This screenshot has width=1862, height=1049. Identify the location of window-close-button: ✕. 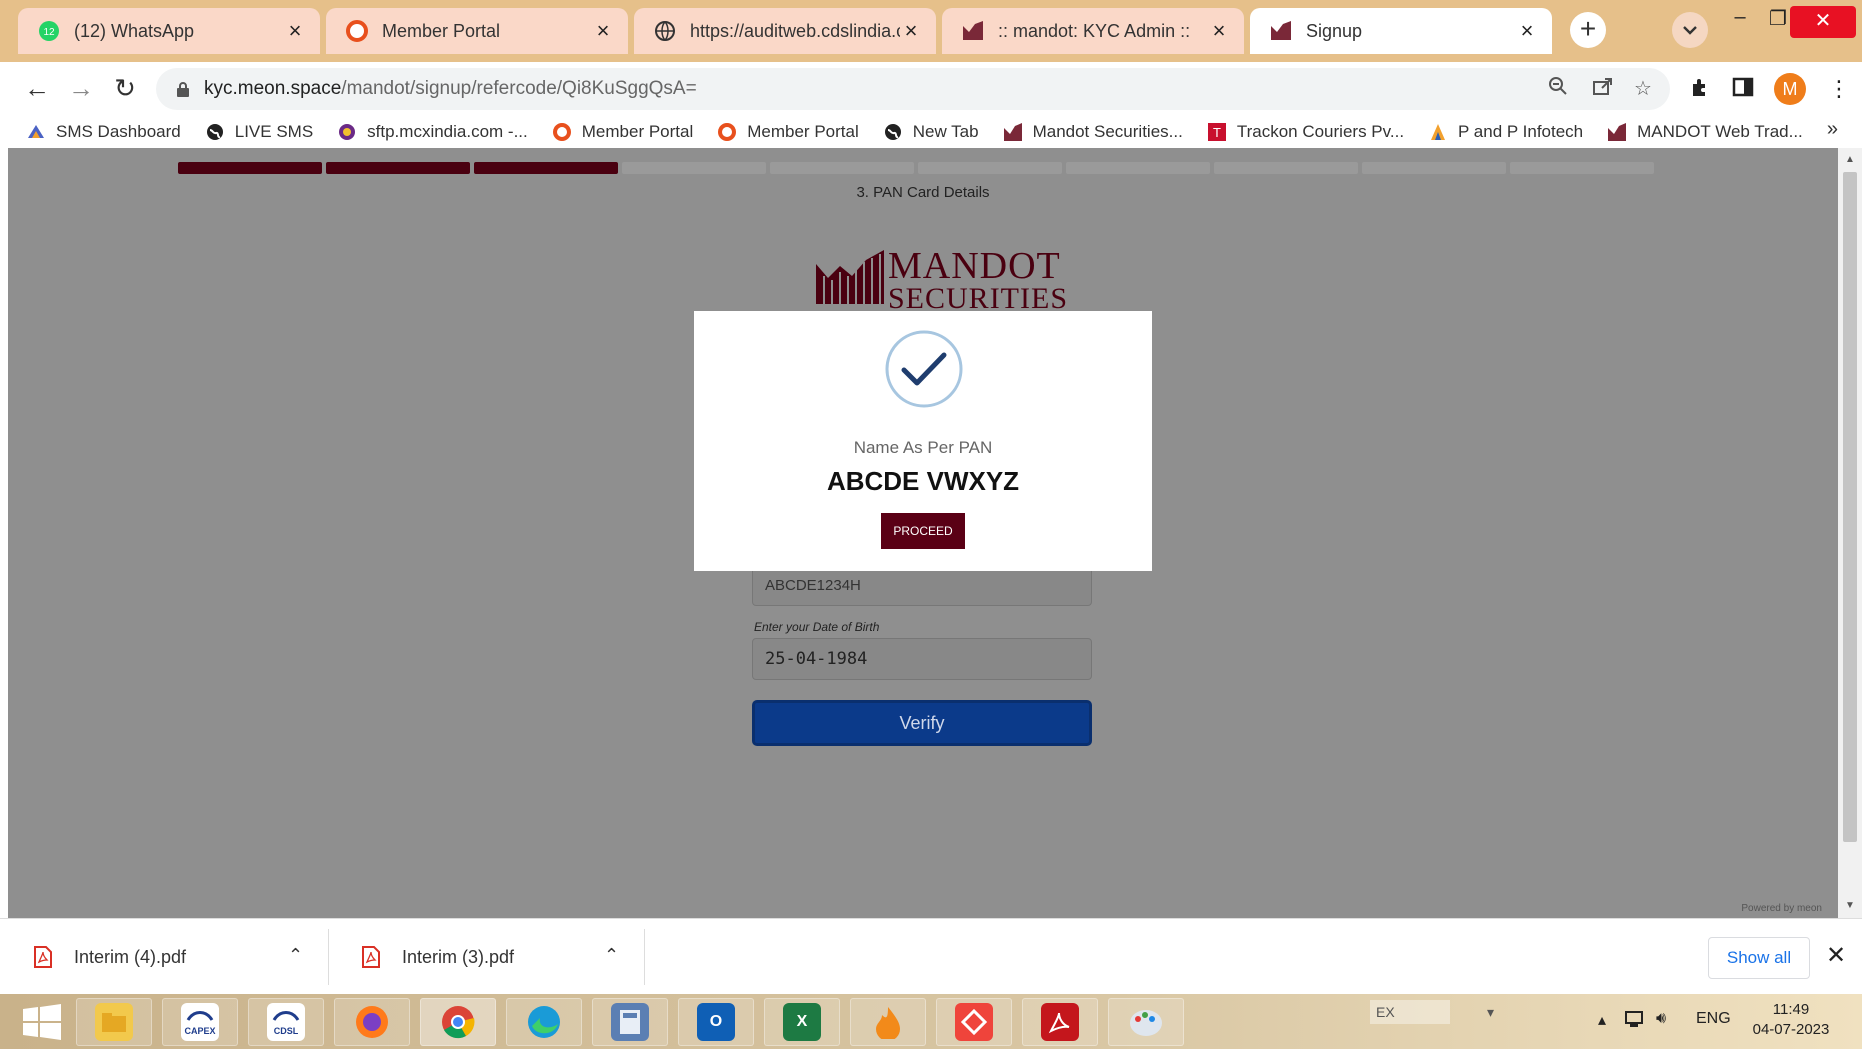
(1823, 22).